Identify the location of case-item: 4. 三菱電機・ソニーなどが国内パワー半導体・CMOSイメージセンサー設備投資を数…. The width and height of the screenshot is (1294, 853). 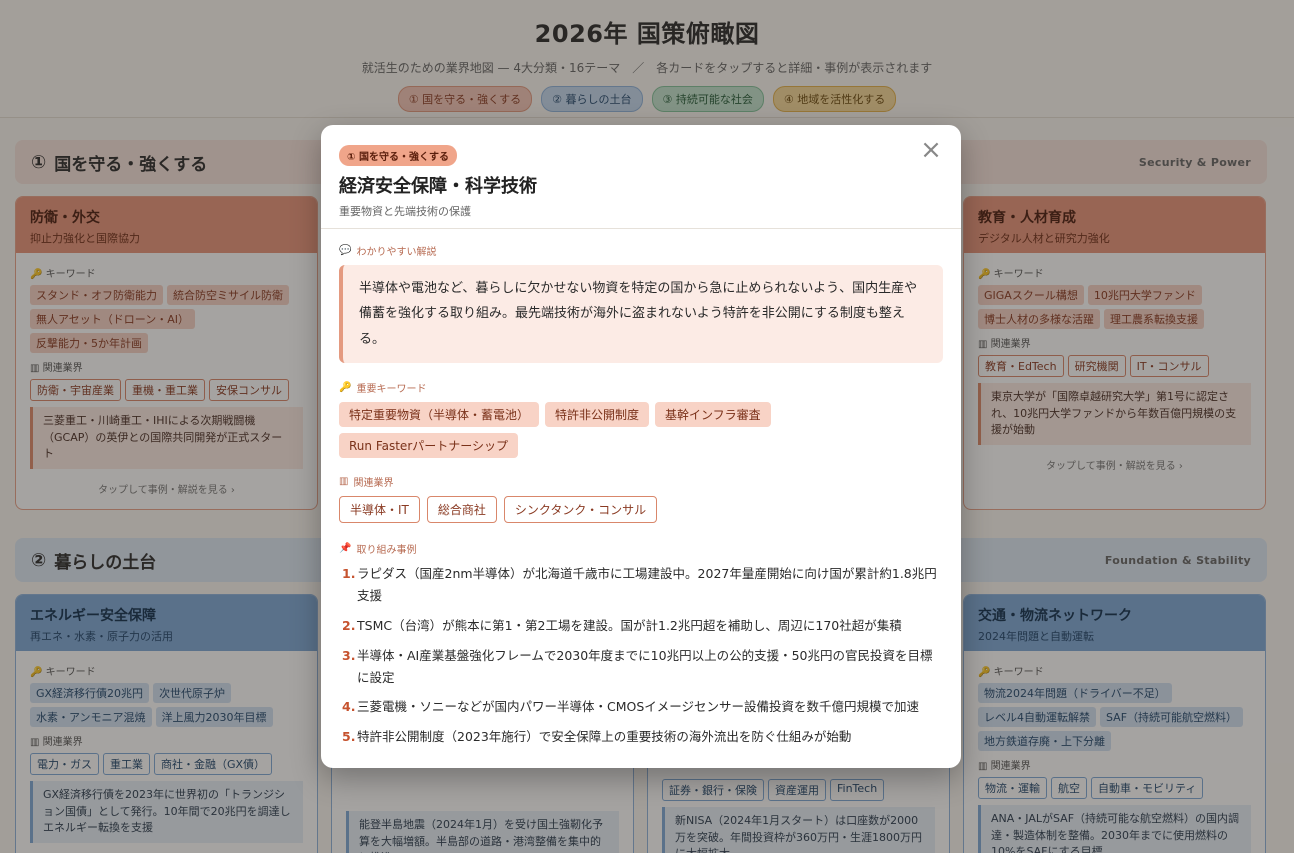
(641, 707).